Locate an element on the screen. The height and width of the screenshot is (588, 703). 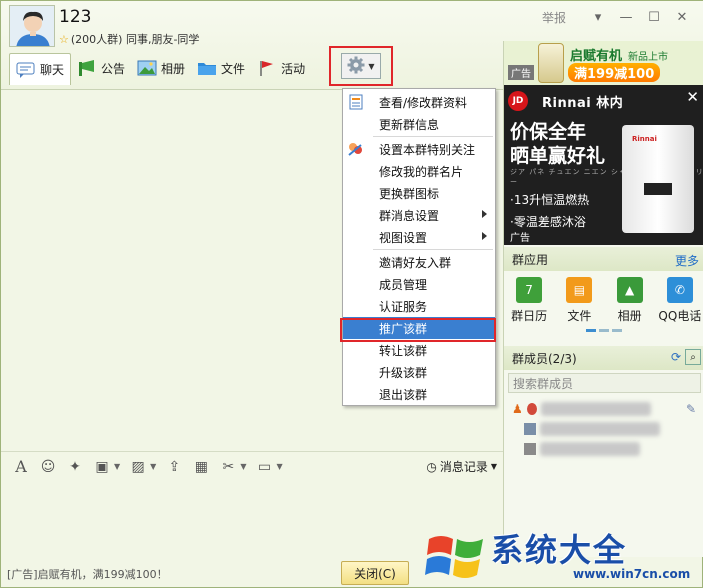
watermark-title: 系统大全 is located at coordinates (559, 550).